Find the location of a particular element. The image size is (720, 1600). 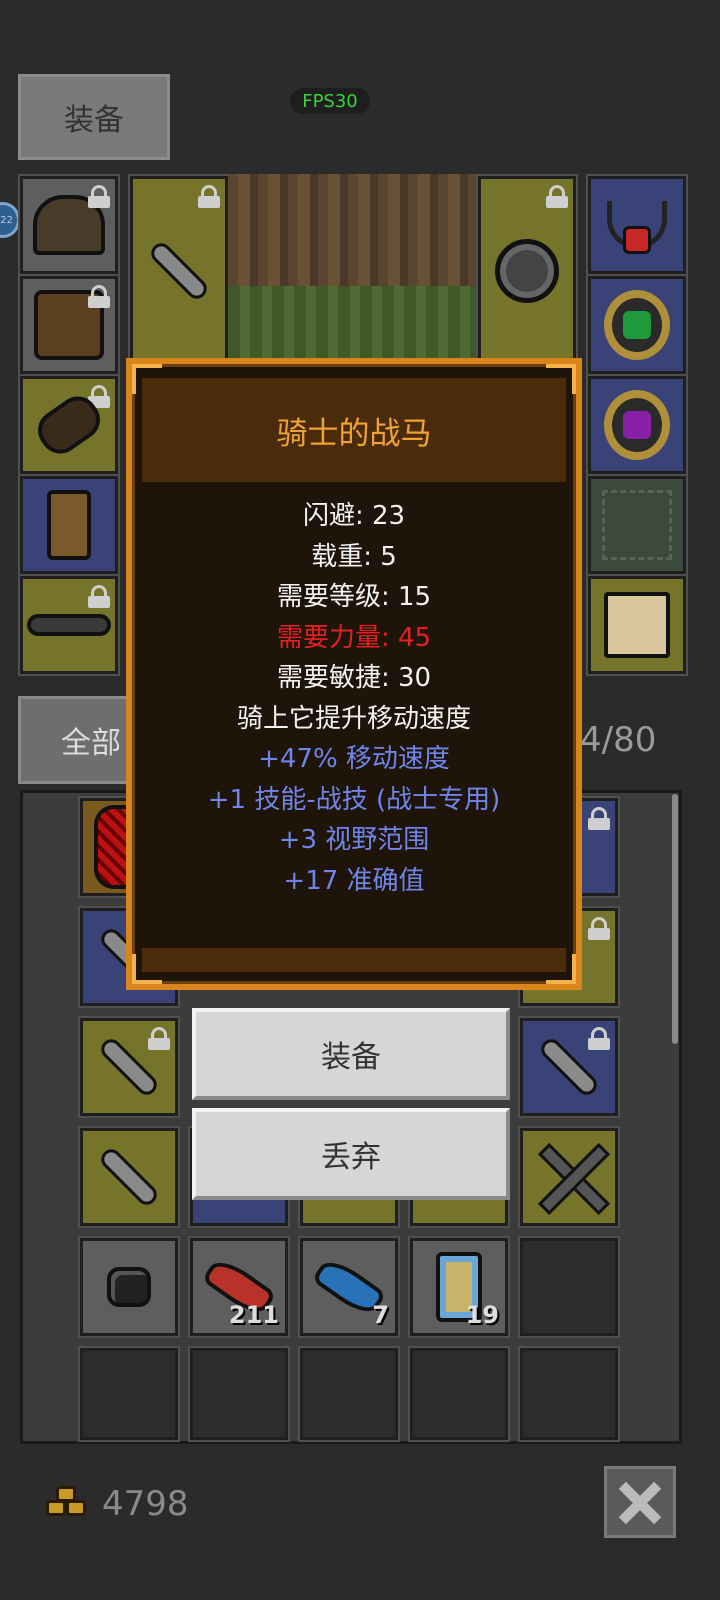

close-button is located at coordinates (640, 1502).